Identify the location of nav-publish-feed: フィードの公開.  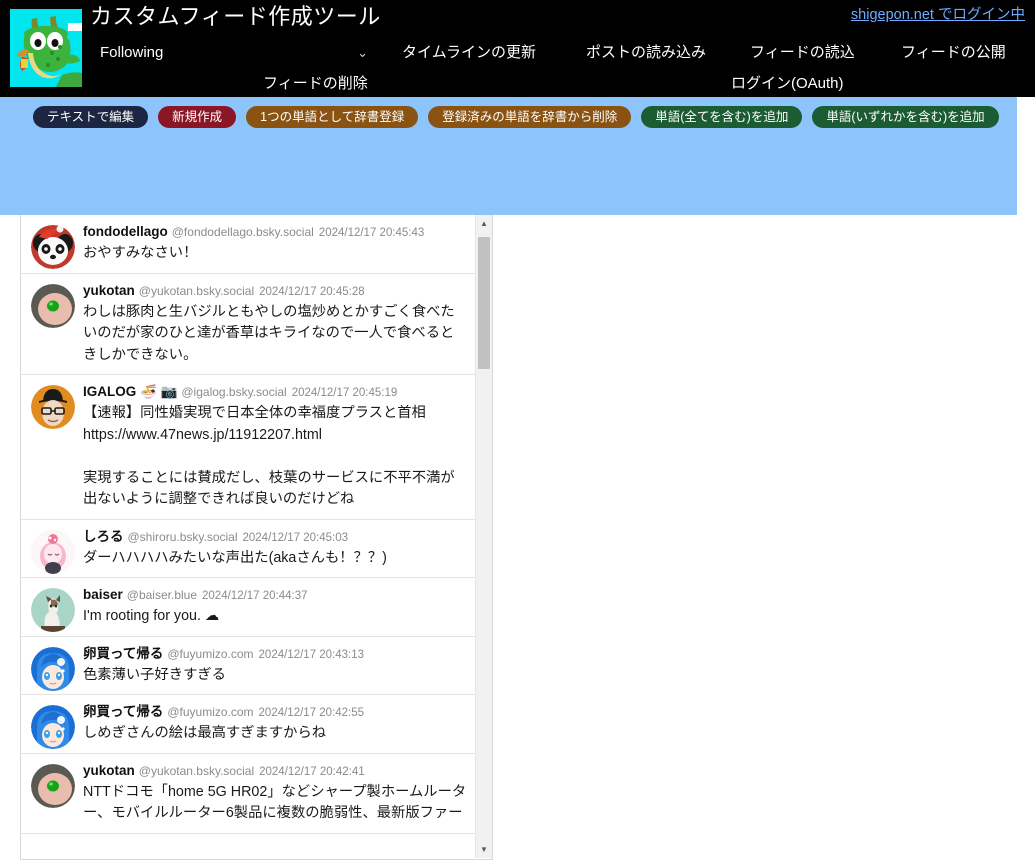
(953, 52).